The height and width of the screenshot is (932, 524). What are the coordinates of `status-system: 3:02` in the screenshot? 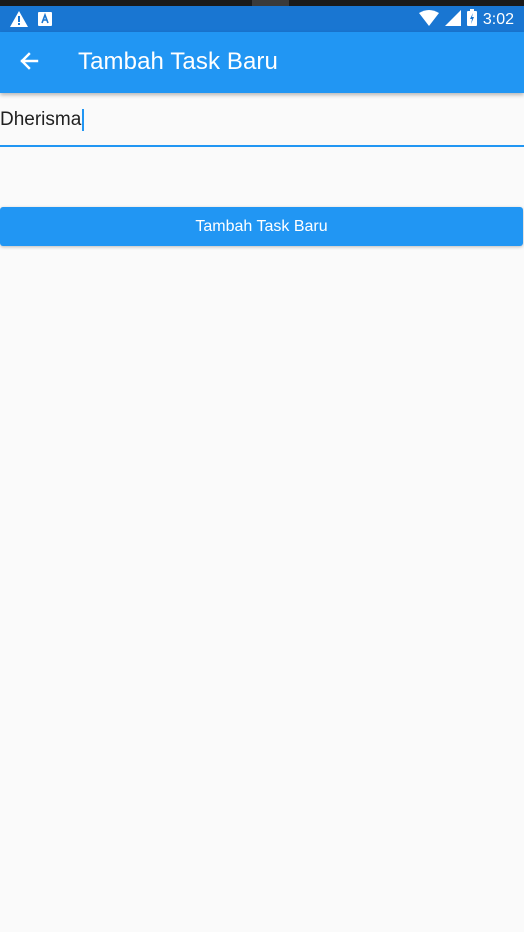 It's located at (466, 20).